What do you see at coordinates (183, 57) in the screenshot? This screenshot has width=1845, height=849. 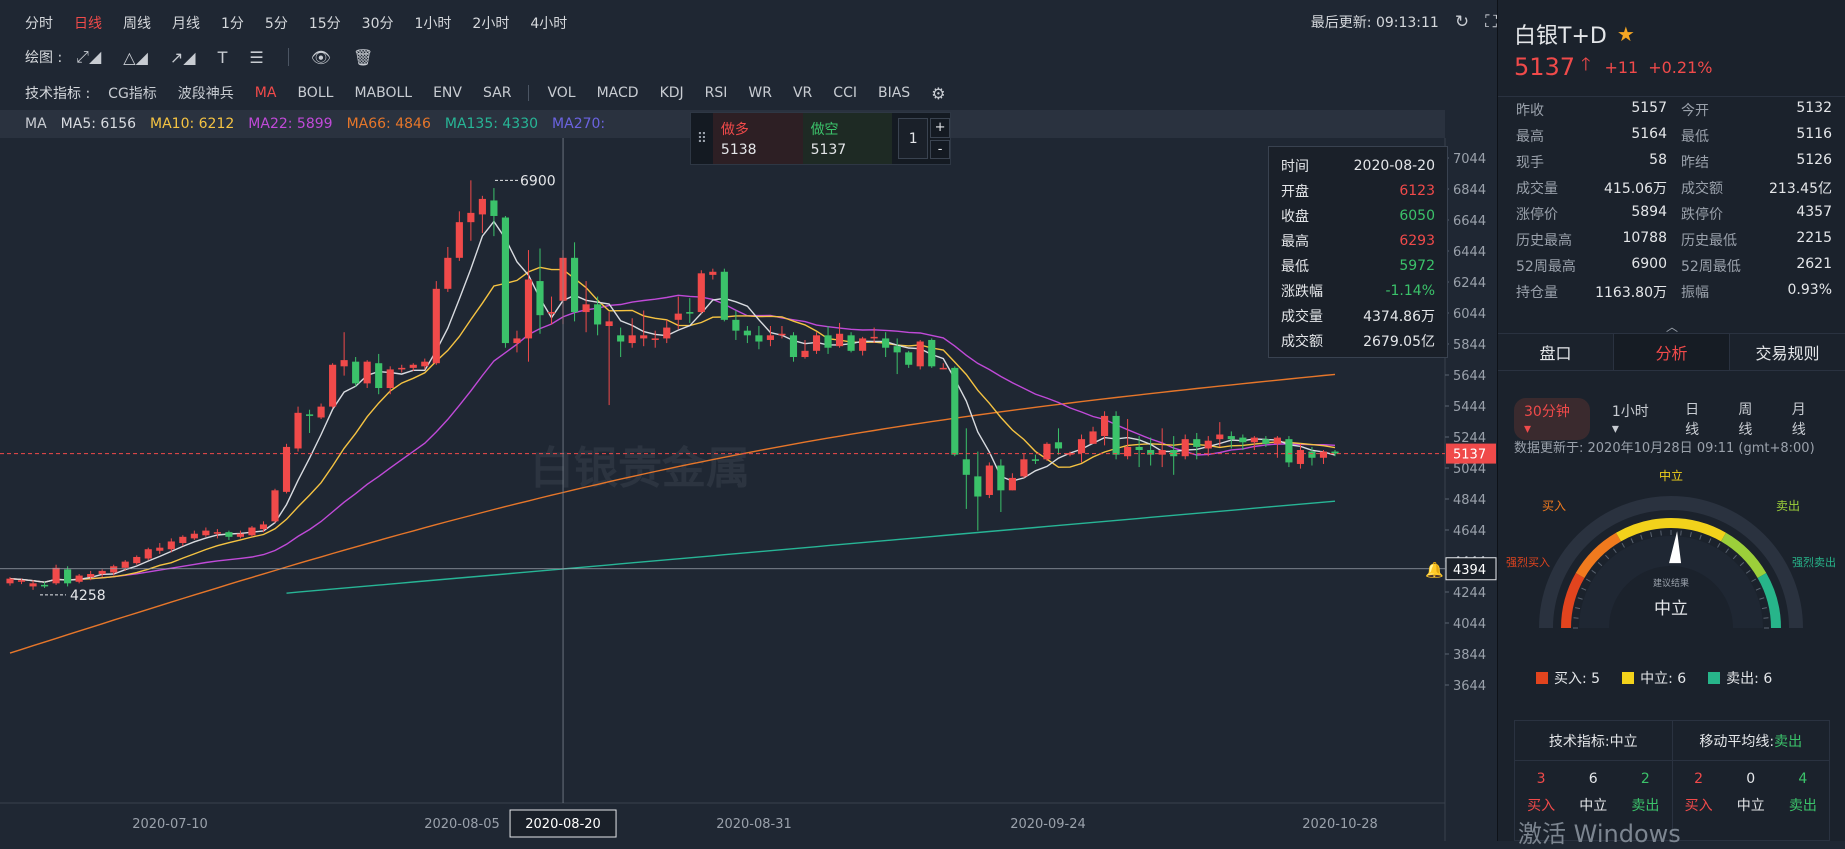 I see `arrow-tool-icon: ↗◢` at bounding box center [183, 57].